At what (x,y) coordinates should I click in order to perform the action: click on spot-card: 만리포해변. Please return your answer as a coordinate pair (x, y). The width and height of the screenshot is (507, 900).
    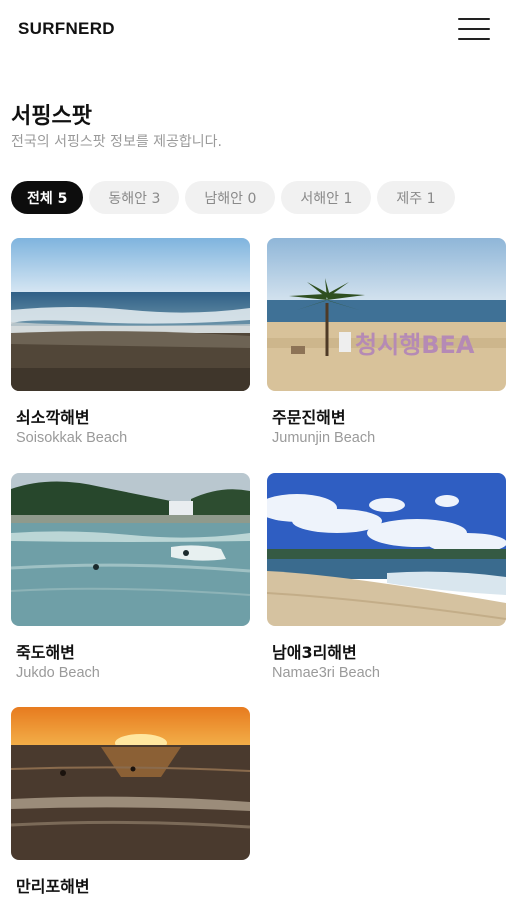
    Looking at the image, I should click on (130, 801).